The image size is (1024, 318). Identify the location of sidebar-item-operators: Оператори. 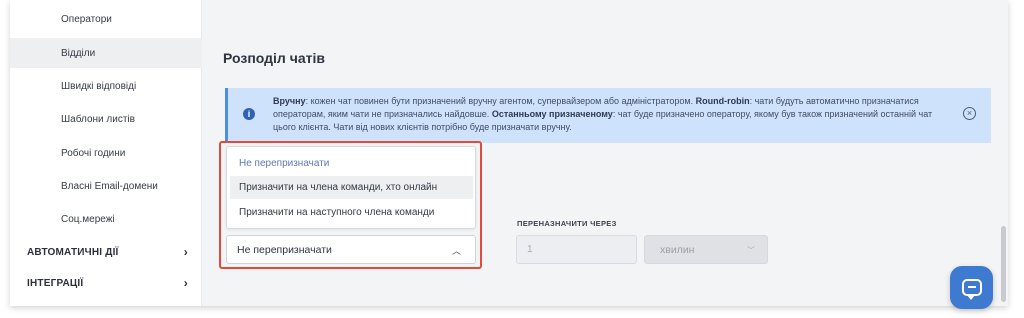
(106, 19).